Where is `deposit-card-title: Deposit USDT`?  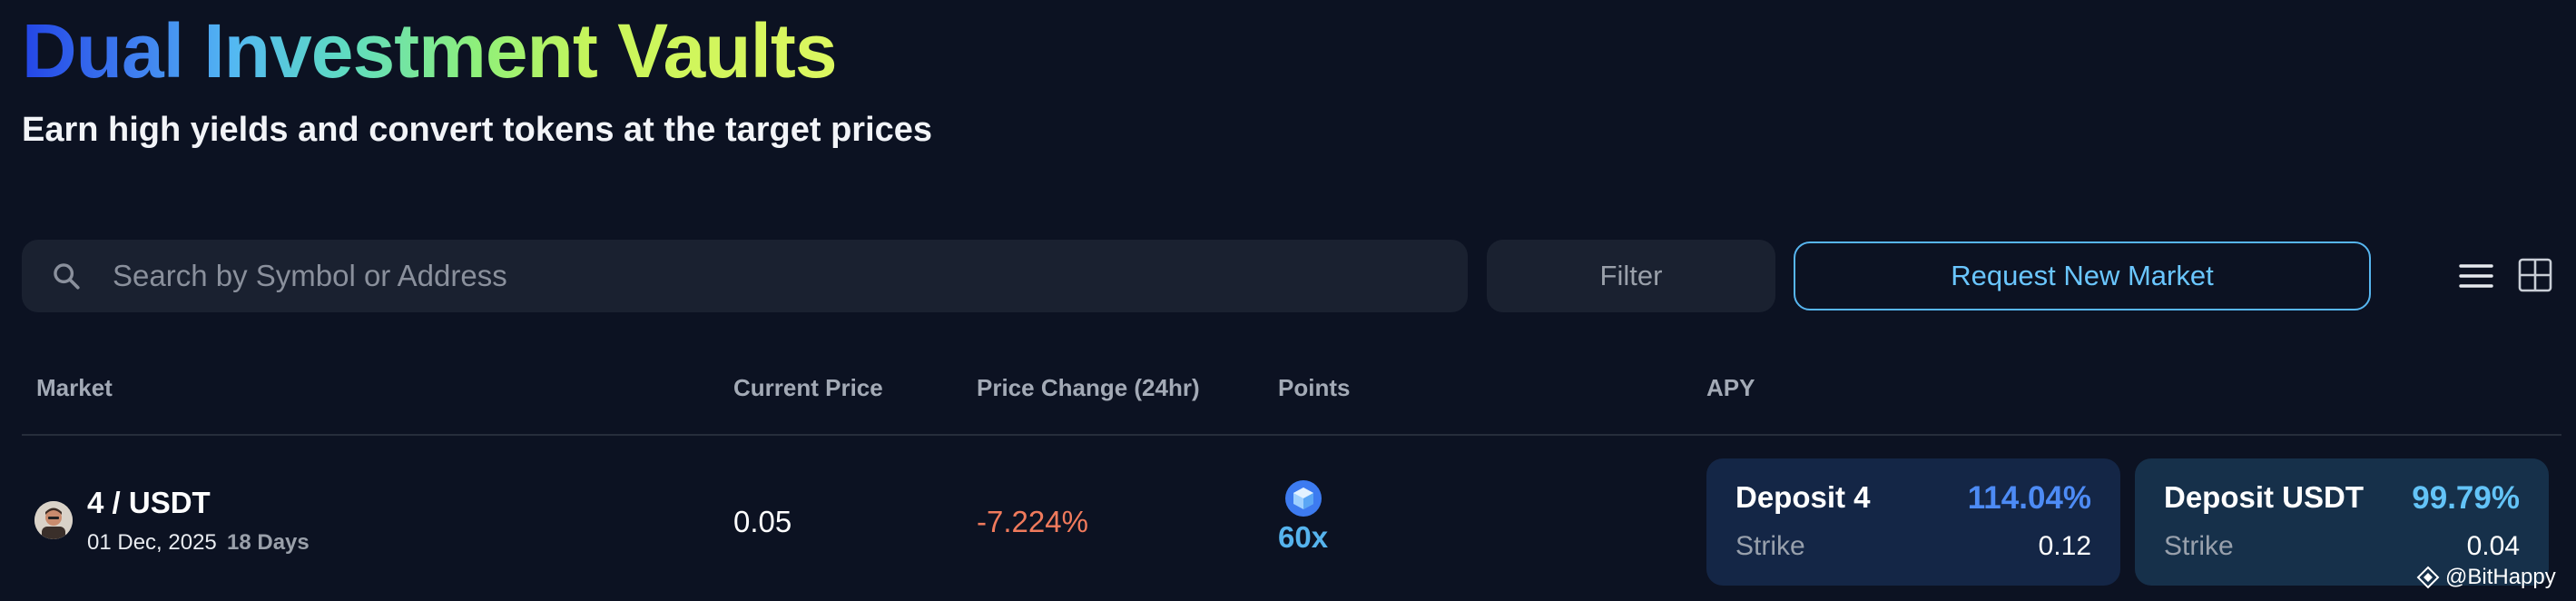 deposit-card-title: Deposit USDT is located at coordinates (2264, 497).